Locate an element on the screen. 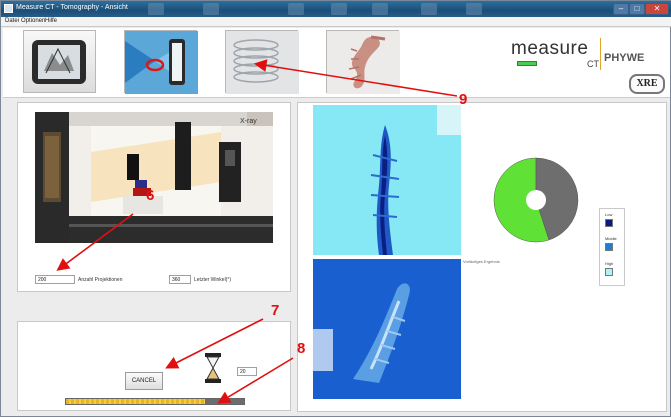  callout-6: 6 is located at coordinates (150, 195).